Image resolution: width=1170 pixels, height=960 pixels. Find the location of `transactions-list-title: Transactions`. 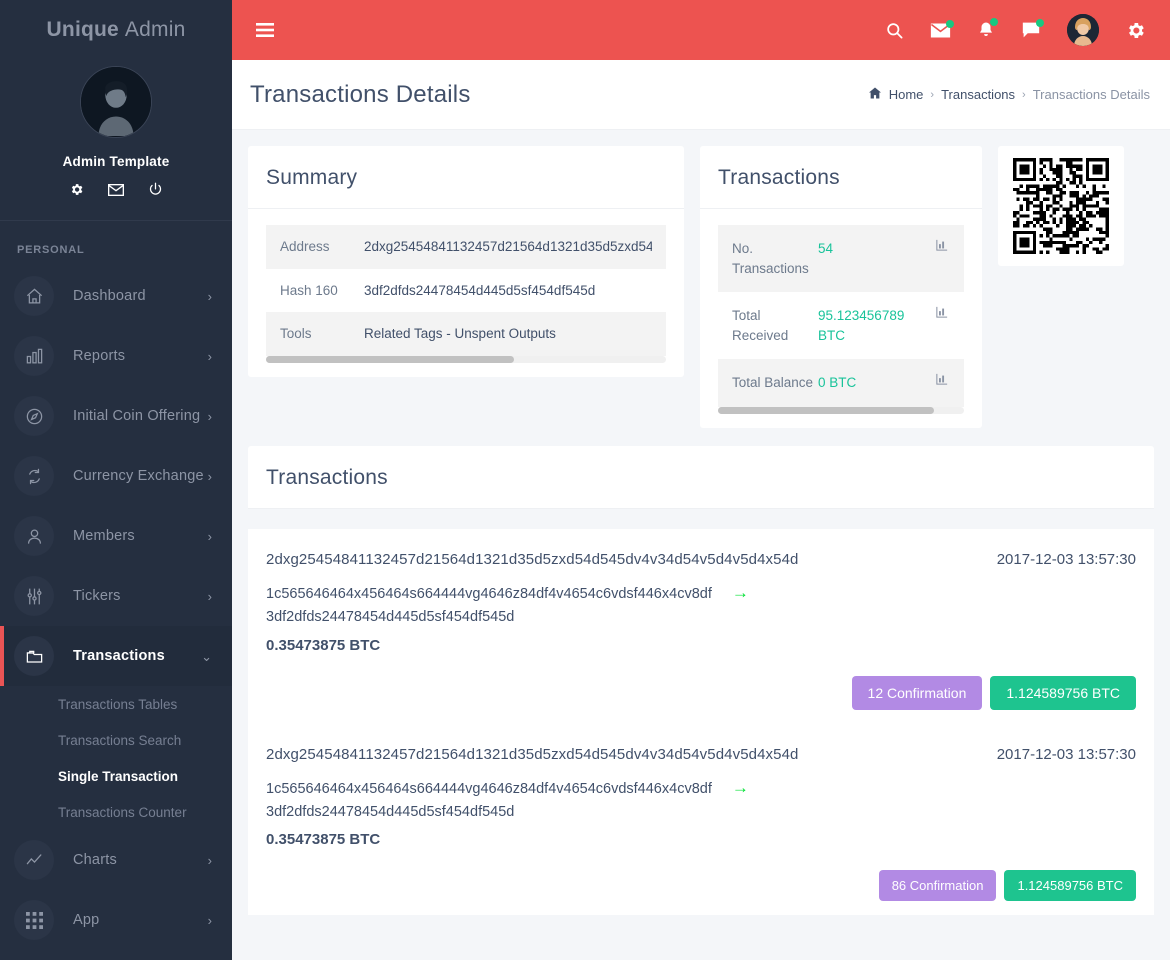

transactions-list-title: Transactions is located at coordinates (701, 477).